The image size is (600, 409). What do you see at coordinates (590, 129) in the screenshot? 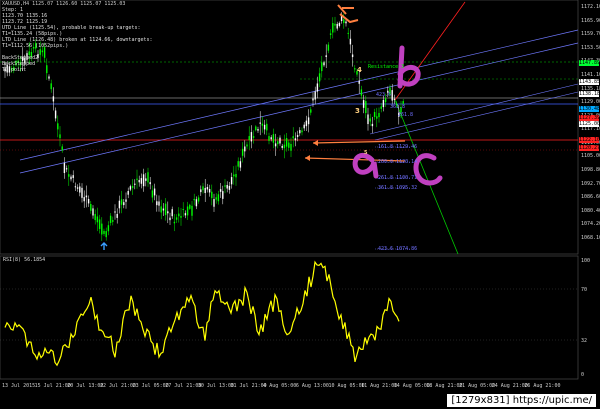
I see `price-axis-label: 1117.10` at bounding box center [590, 129].